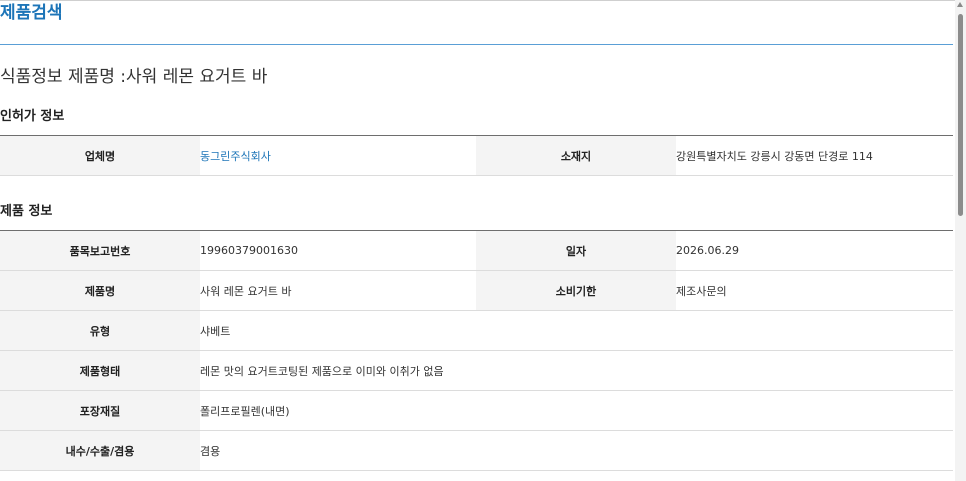  What do you see at coordinates (477, 0) in the screenshot?
I see `top-border` at bounding box center [477, 0].